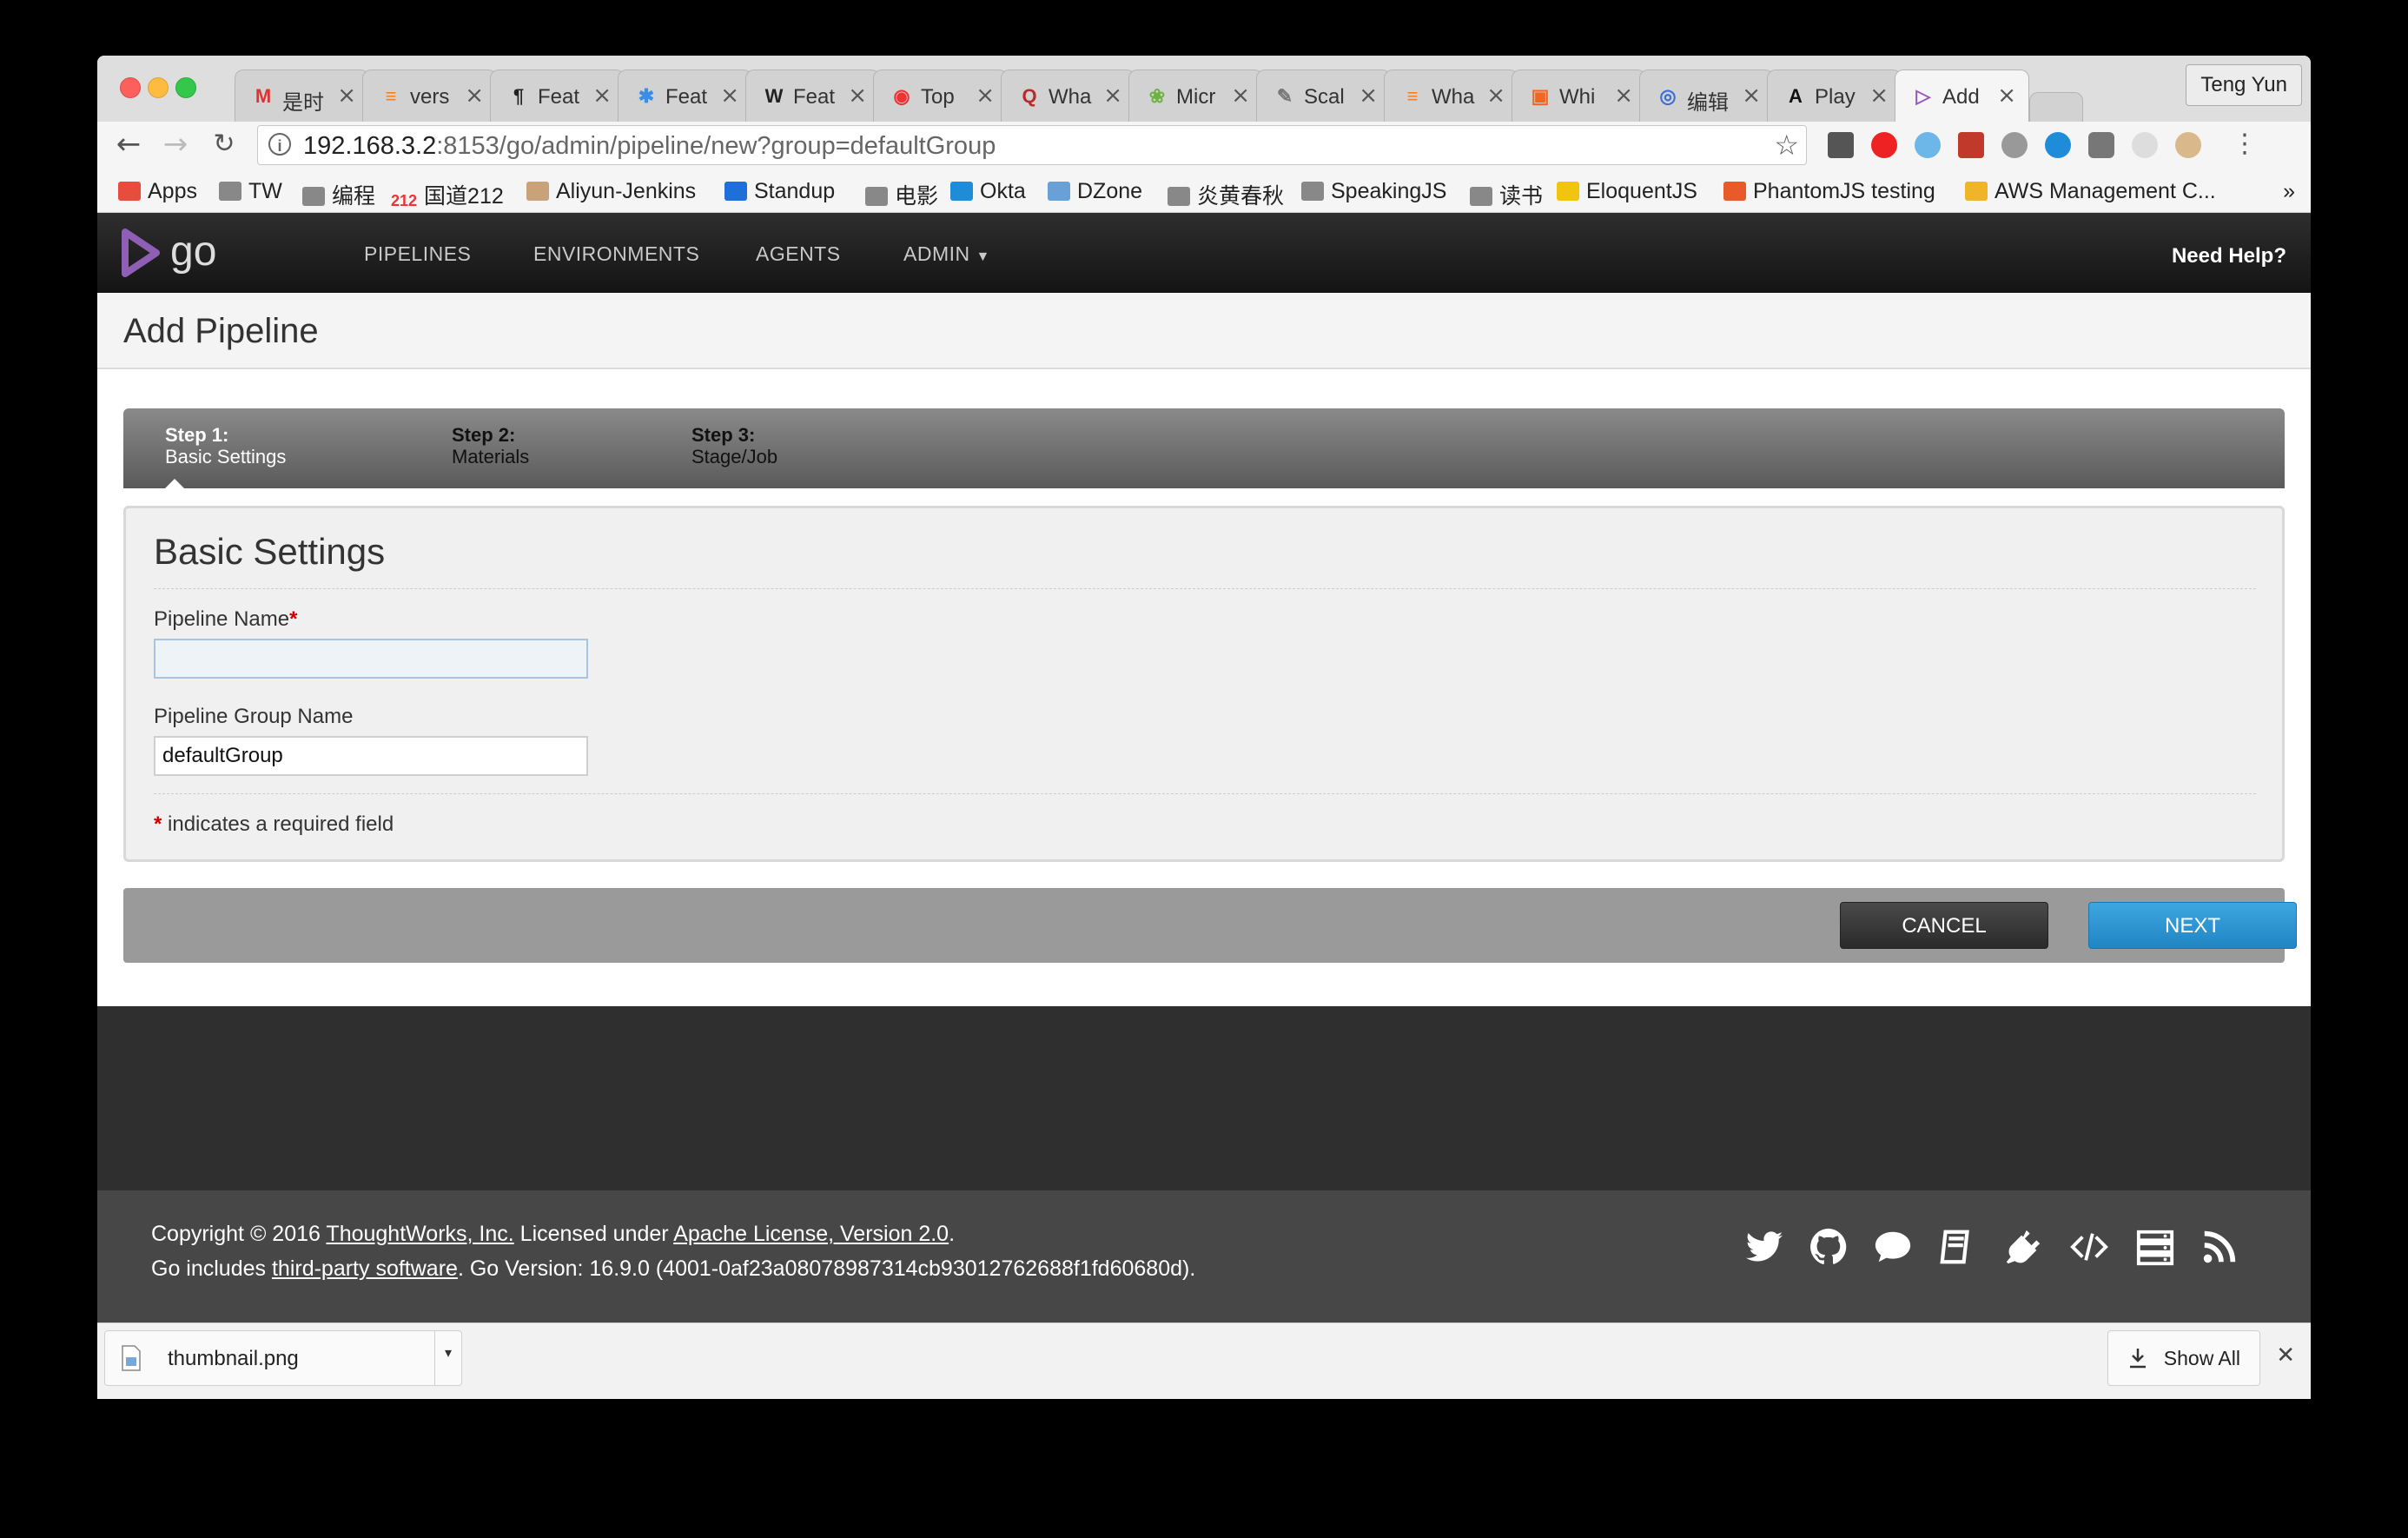 This screenshot has height=1538, width=2408. I want to click on download-item: thumbnail.png ▾, so click(283, 1358).